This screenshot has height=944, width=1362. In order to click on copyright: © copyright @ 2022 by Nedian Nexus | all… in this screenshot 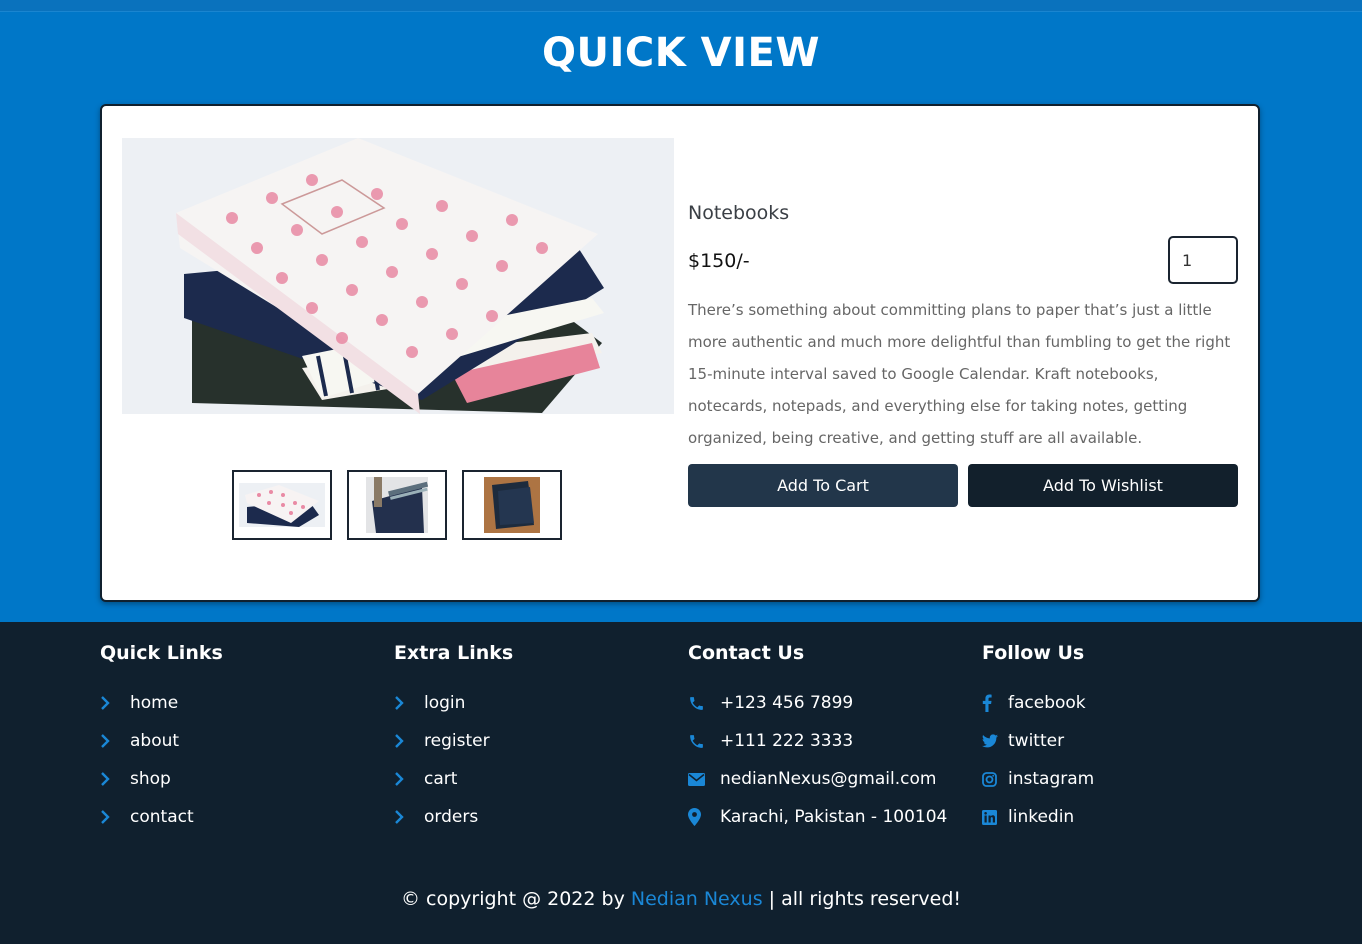, I will do `click(681, 899)`.